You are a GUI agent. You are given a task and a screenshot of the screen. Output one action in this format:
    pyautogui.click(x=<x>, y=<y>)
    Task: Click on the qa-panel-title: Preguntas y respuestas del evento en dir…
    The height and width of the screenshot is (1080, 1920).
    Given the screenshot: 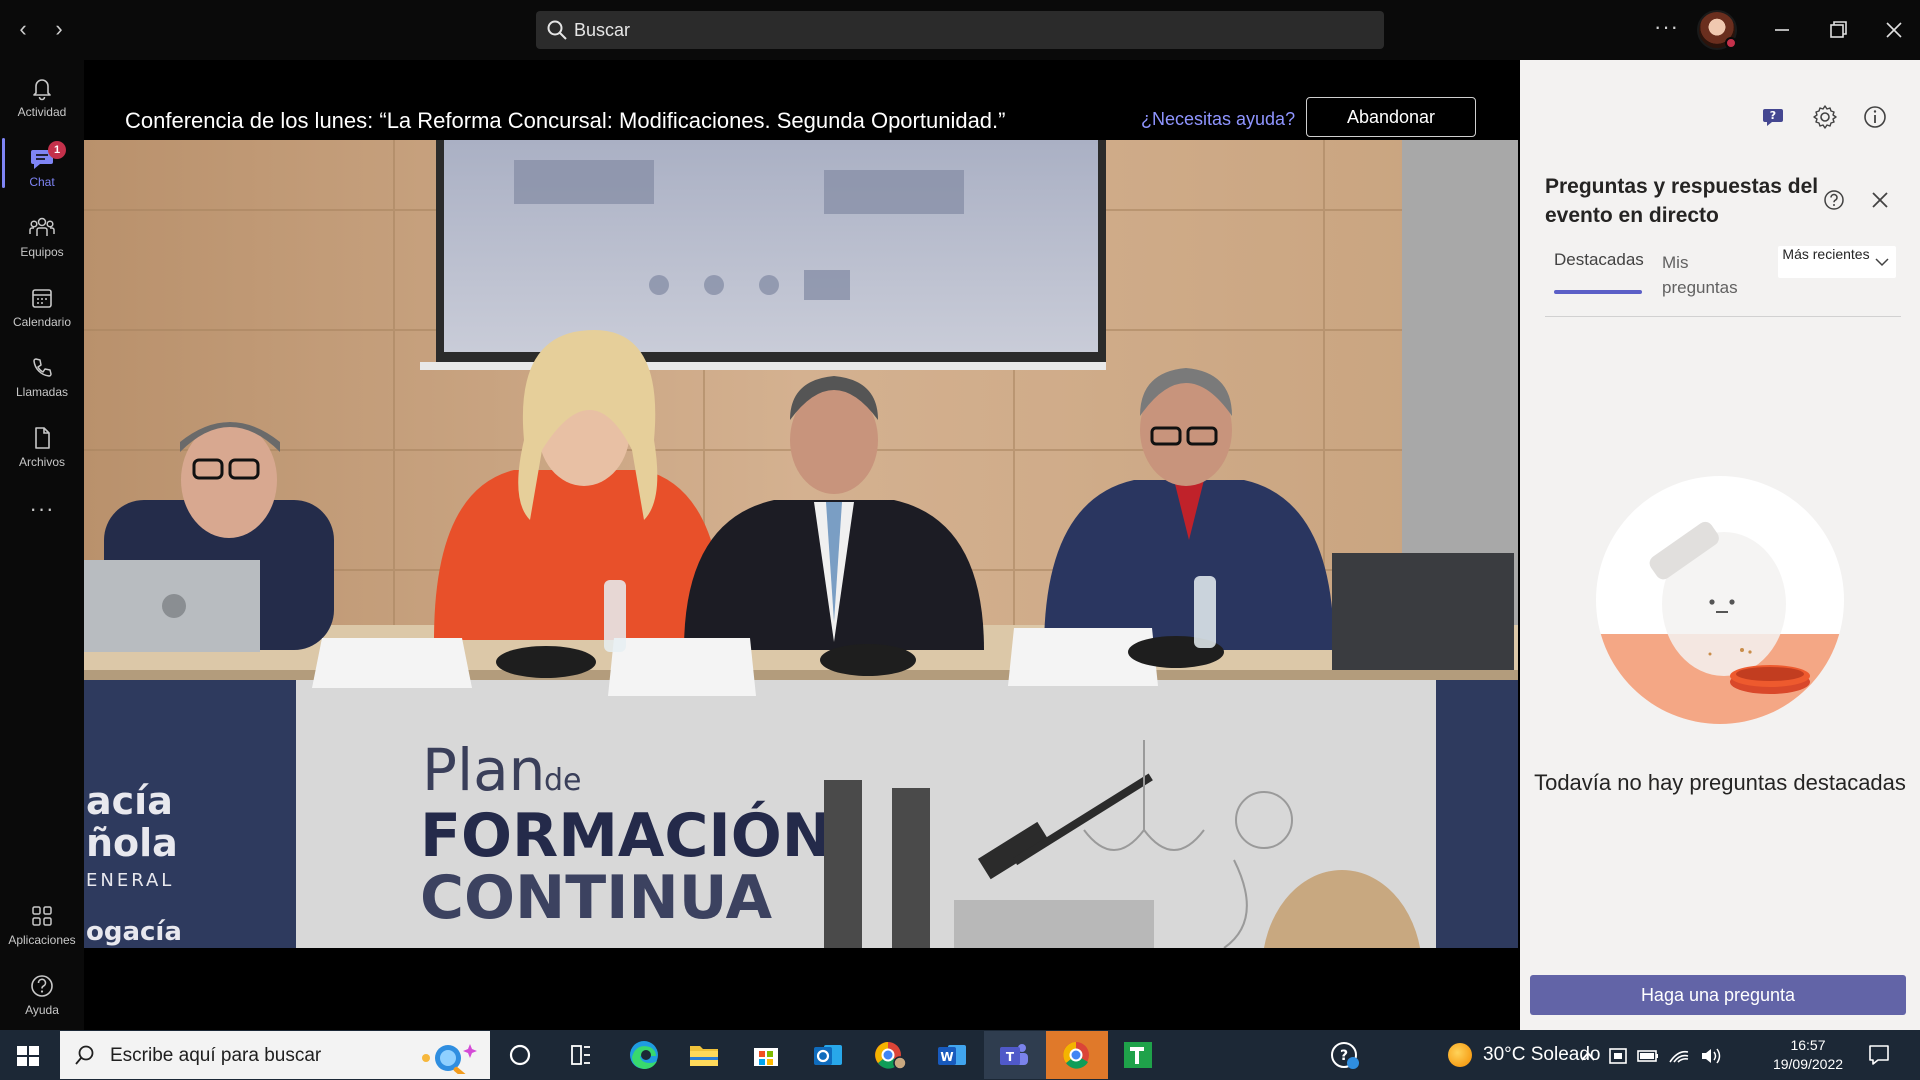 What is the action you would take?
    pyautogui.click(x=1682, y=201)
    